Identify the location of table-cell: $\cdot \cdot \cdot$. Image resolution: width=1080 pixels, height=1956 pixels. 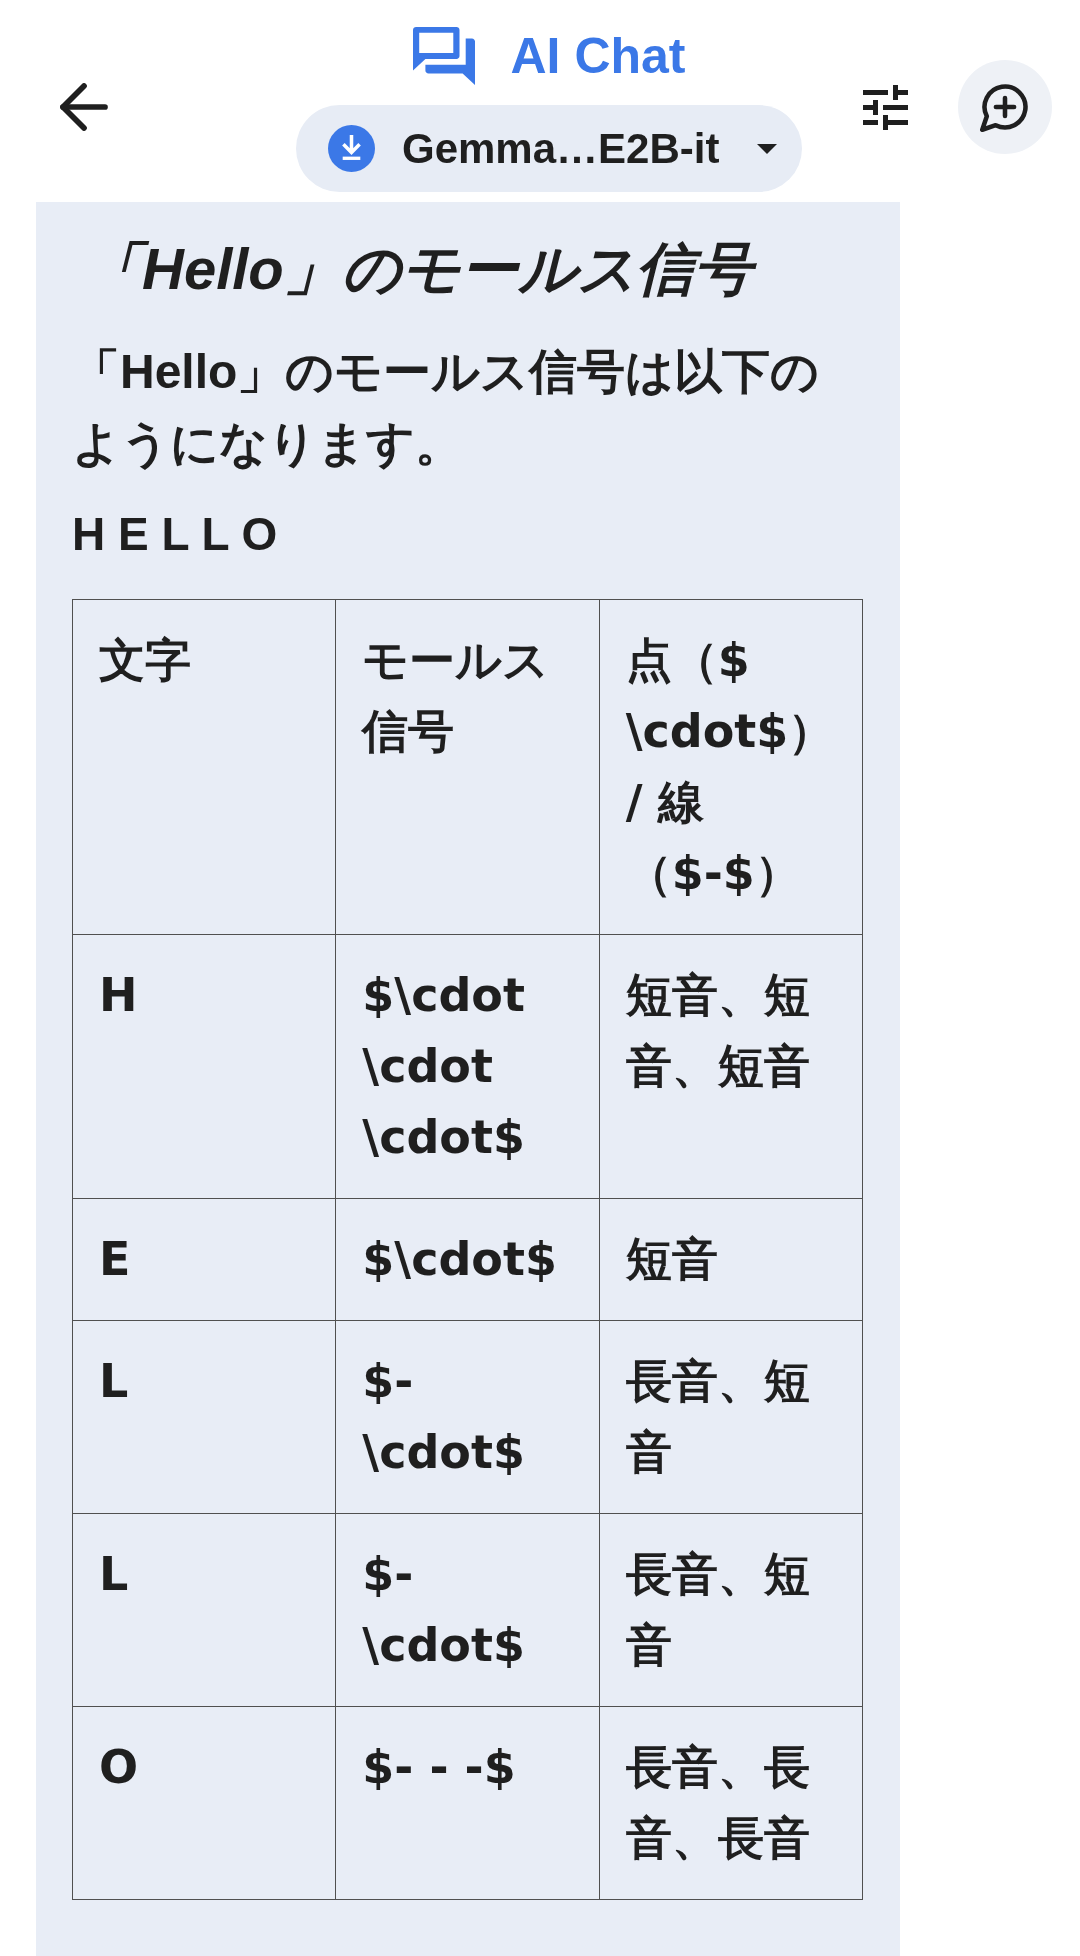
(467, 1066).